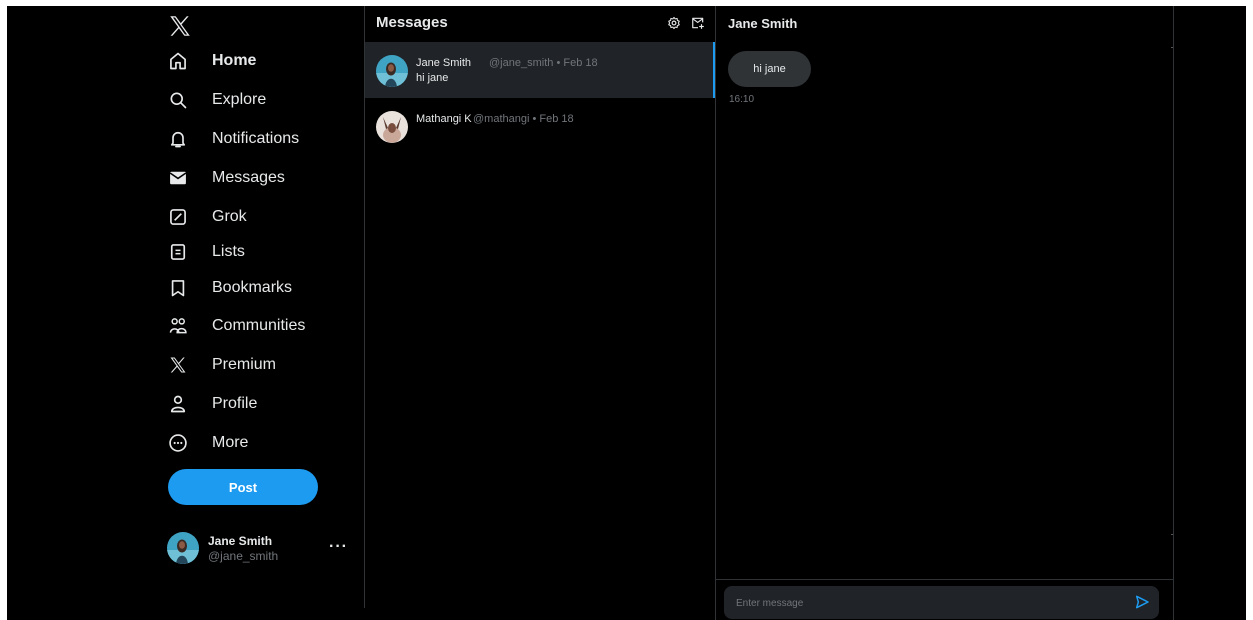 The image size is (1253, 620). I want to click on conversation-name: Mathangi K, so click(444, 119).